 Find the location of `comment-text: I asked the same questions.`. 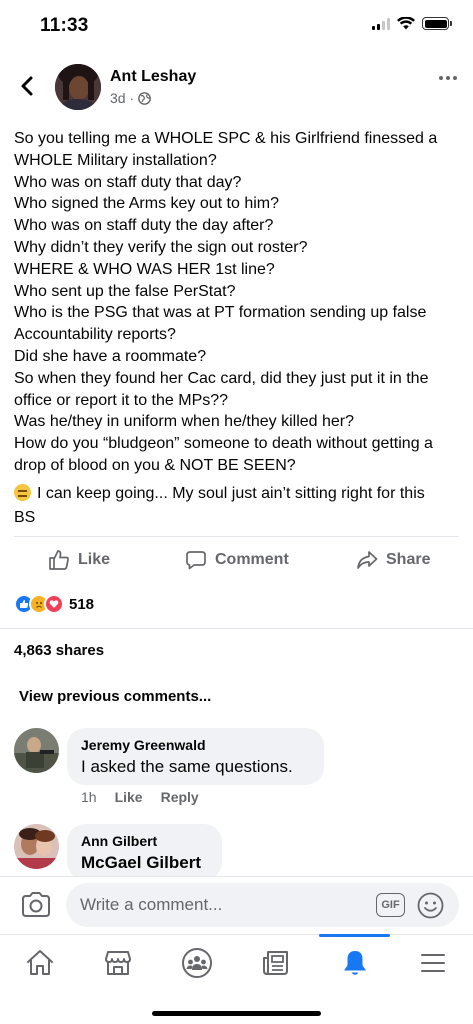

comment-text: I asked the same questions. is located at coordinates (187, 766).